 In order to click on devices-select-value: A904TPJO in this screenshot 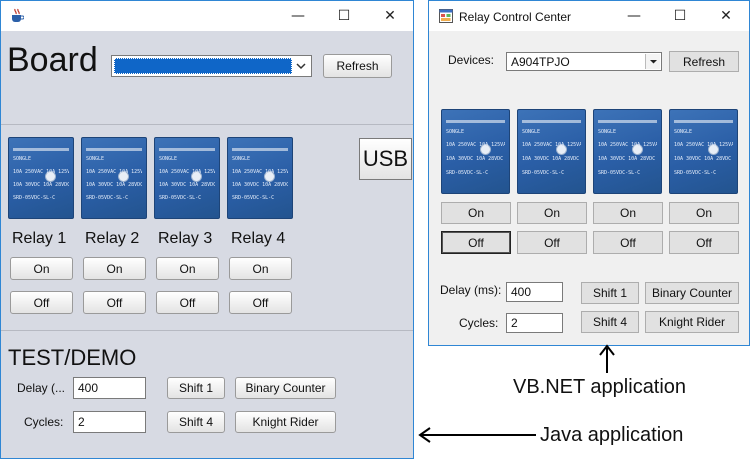, I will do `click(540, 62)`.